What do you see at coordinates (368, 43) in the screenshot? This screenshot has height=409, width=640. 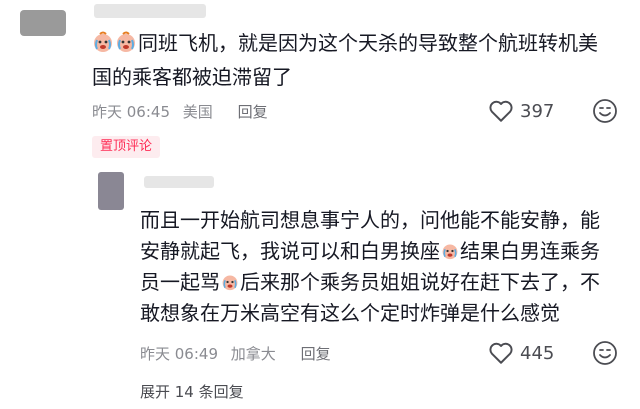 I see `comment-text-line1: 同班飞机，就是因为这个天杀的导致整个航班转机美` at bounding box center [368, 43].